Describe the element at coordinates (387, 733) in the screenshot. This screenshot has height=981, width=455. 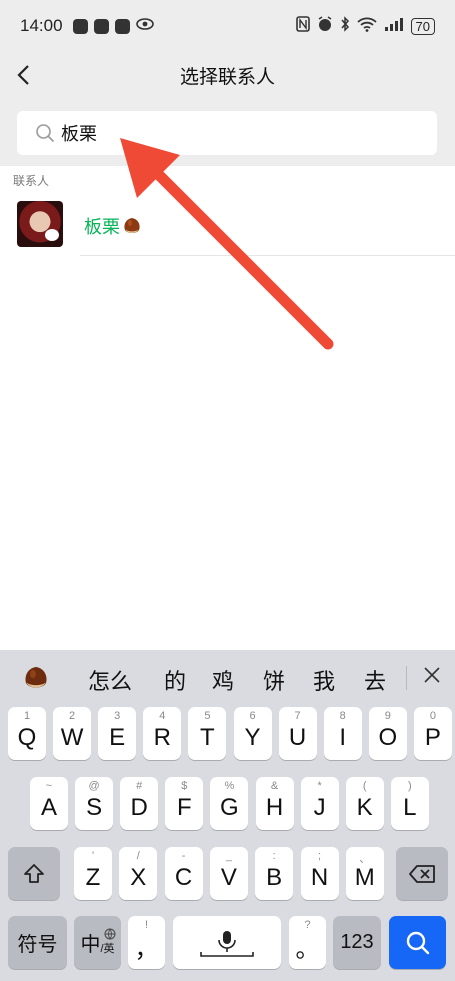
I see `key-o: 9O` at that location.